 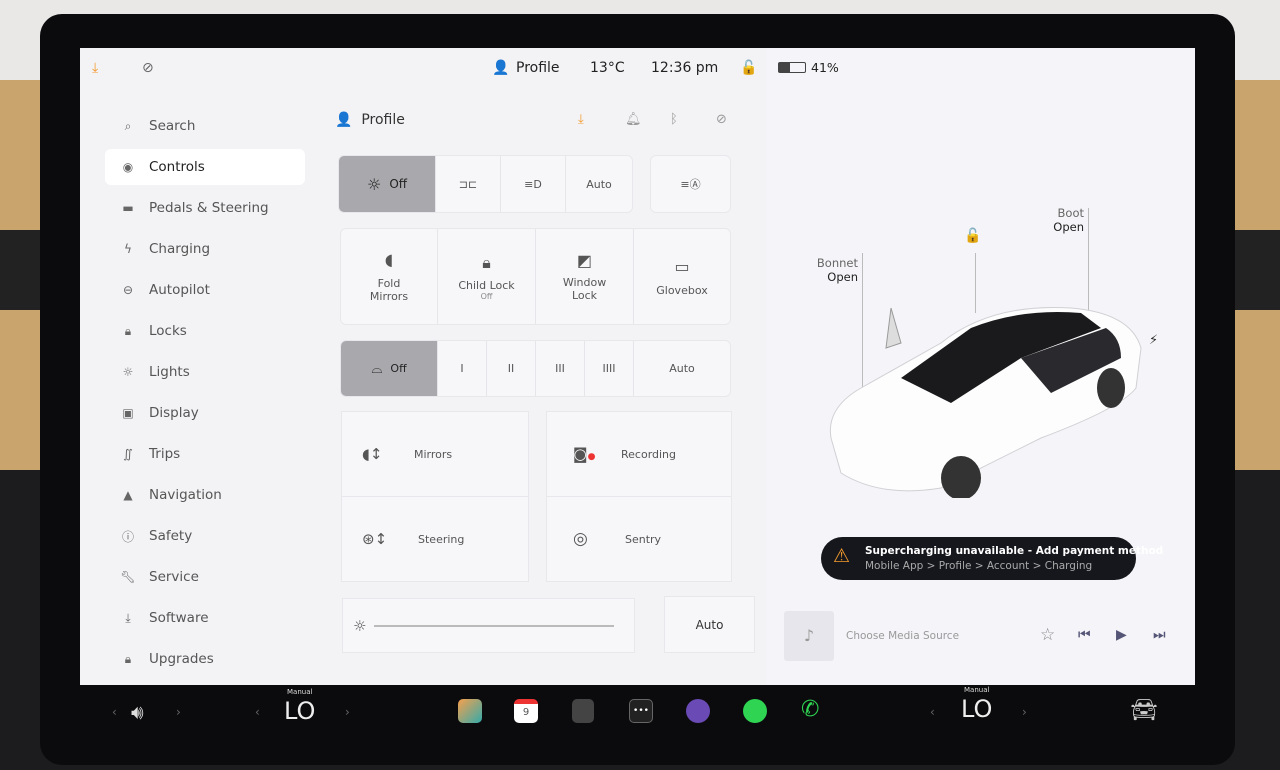 I want to click on trips-icon: ∬, so click(x=128, y=454).